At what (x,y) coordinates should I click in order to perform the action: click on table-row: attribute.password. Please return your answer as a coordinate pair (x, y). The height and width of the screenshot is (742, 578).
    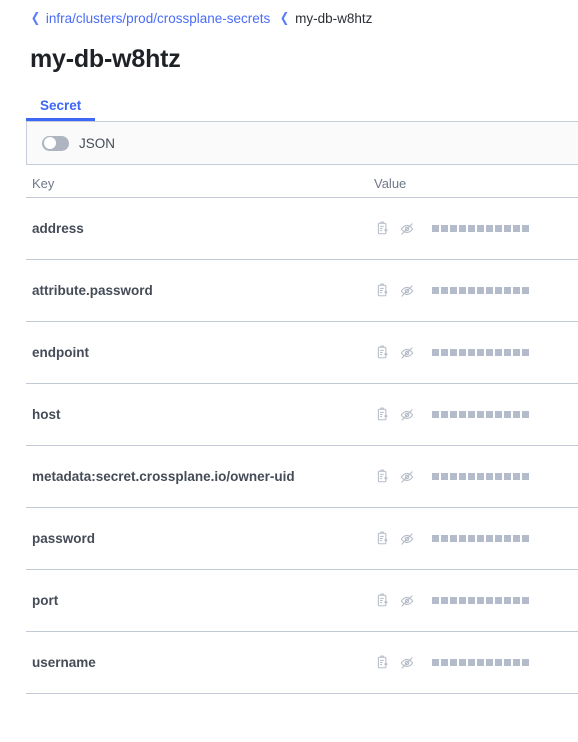
    Looking at the image, I should click on (302, 291).